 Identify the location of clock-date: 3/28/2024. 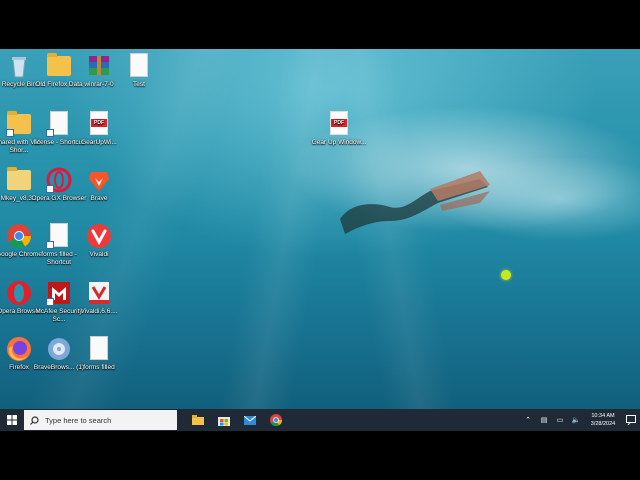
(603, 424).